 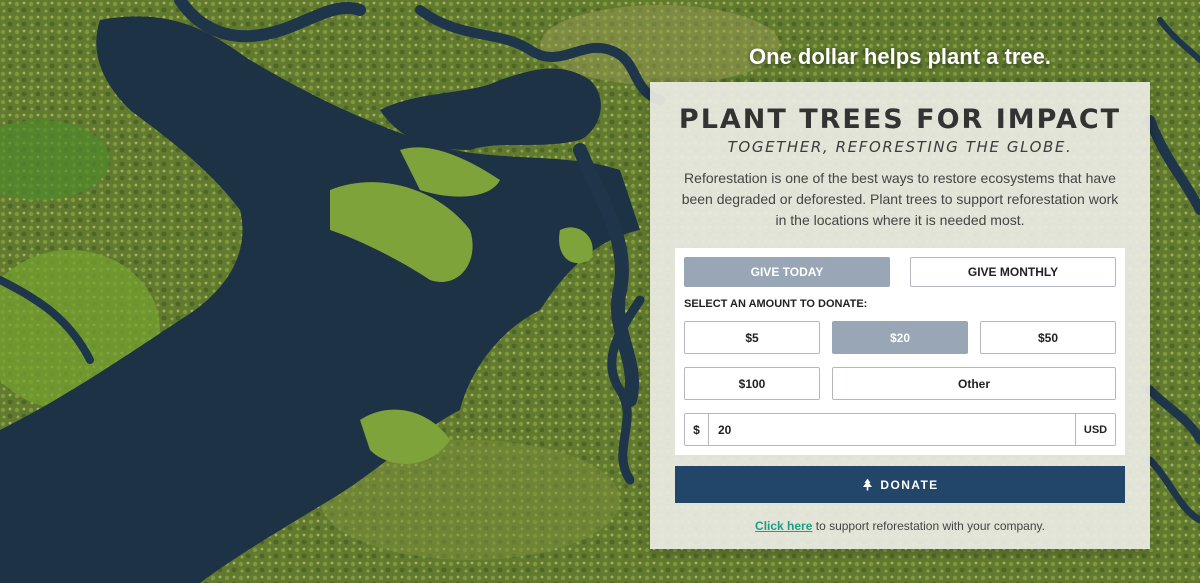 I want to click on tree-icon, so click(x=867, y=484).